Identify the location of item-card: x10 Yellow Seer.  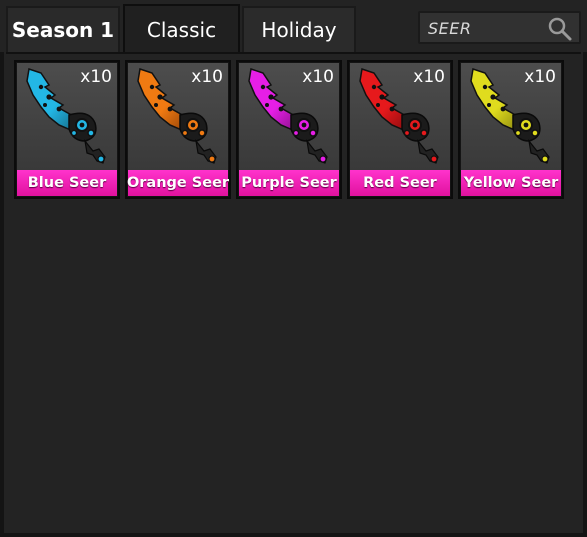
(511, 129).